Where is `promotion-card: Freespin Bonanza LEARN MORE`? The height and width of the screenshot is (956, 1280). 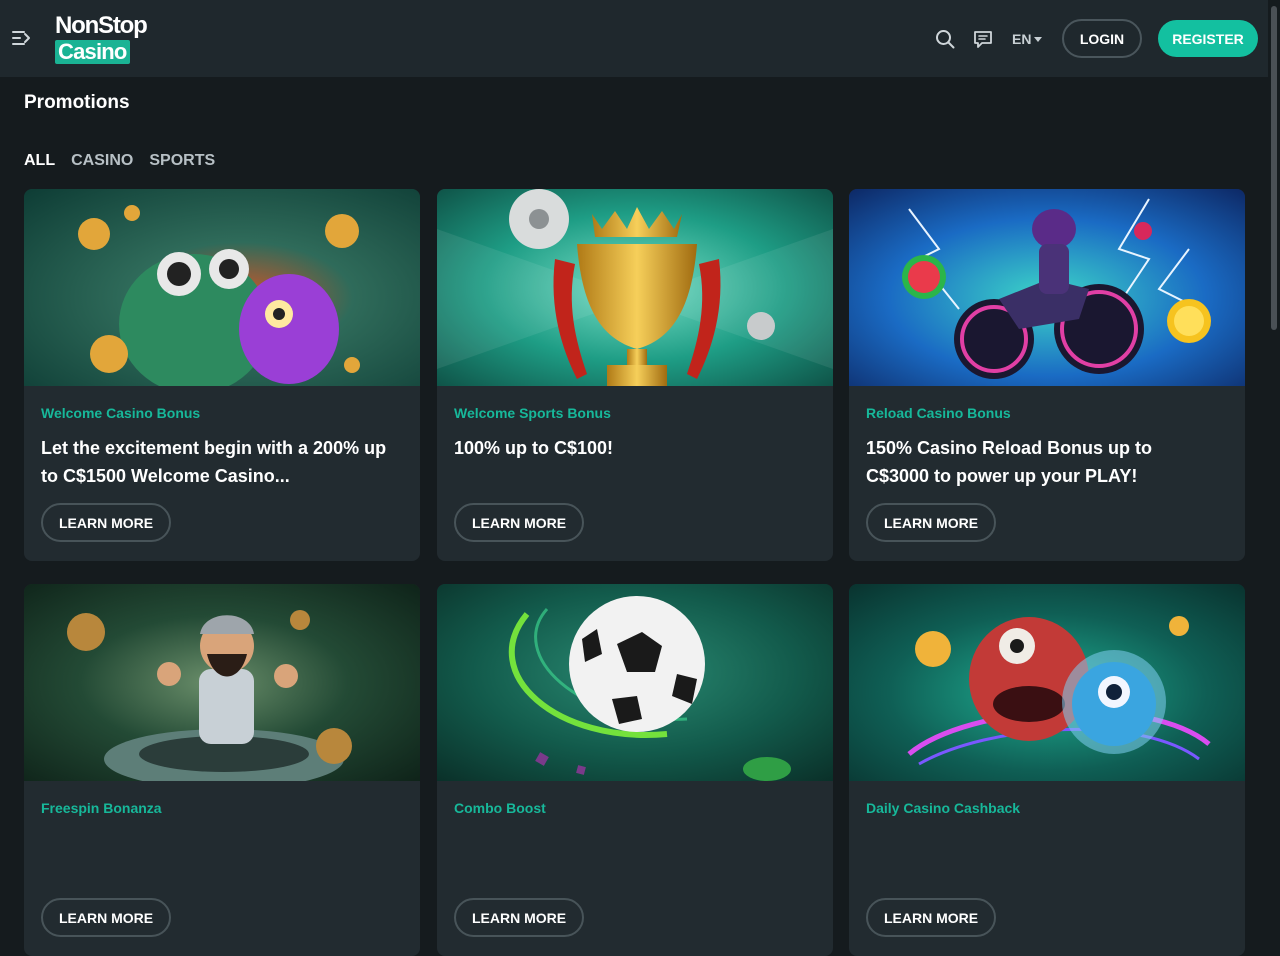
promotion-card: Freespin Bonanza LEARN MORE is located at coordinates (222, 770).